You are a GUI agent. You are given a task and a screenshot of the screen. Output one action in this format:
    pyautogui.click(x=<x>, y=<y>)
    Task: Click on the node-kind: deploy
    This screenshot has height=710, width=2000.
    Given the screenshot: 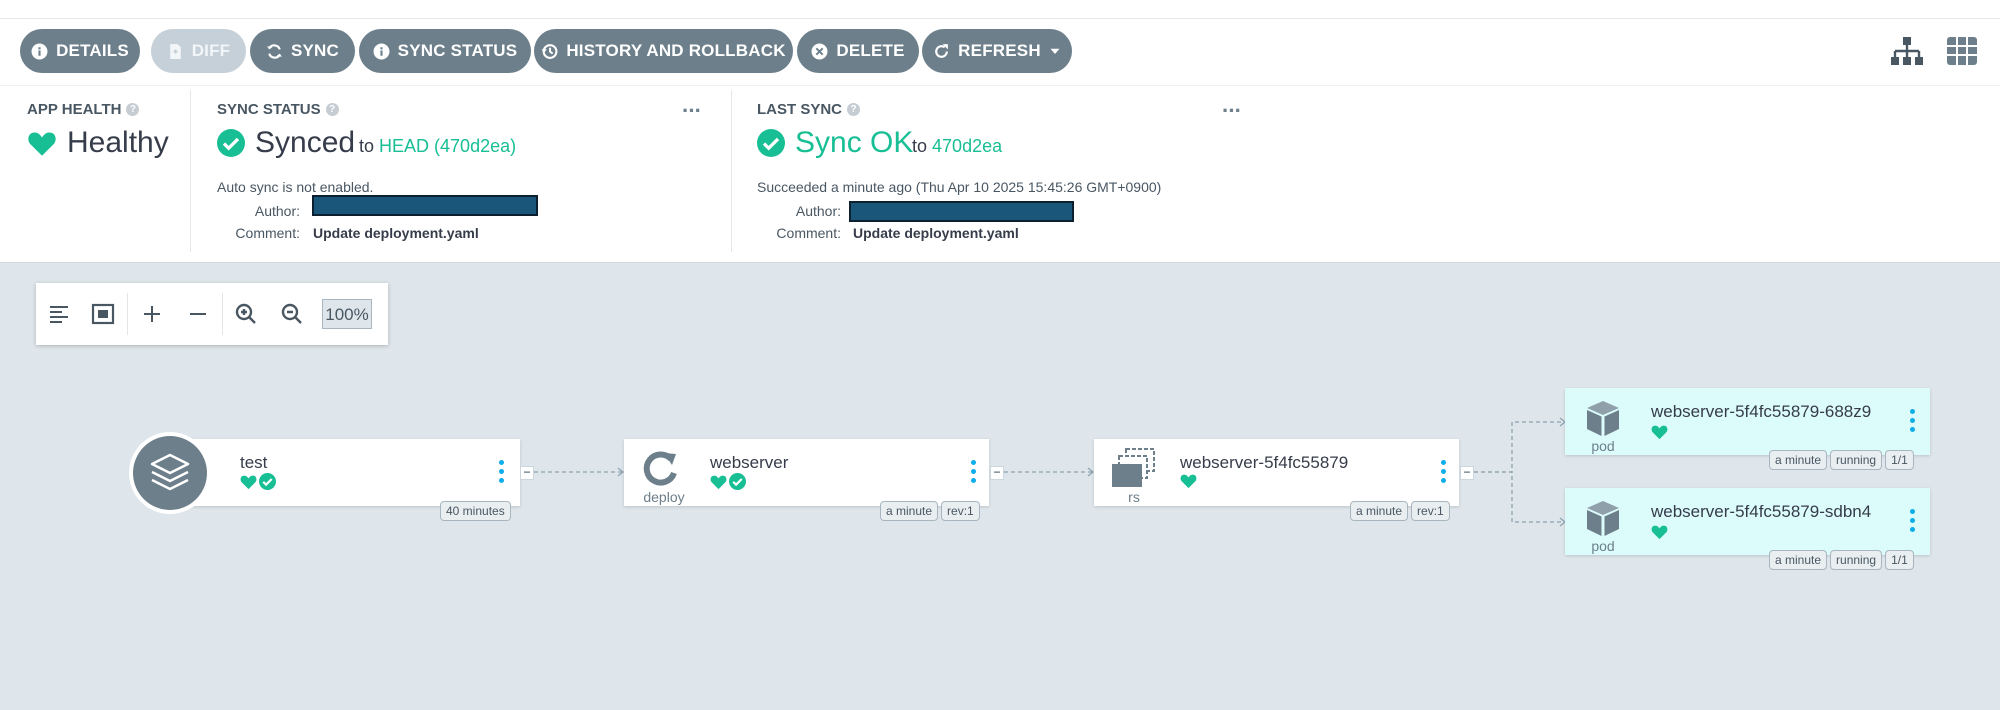 What is the action you would take?
    pyautogui.click(x=664, y=497)
    